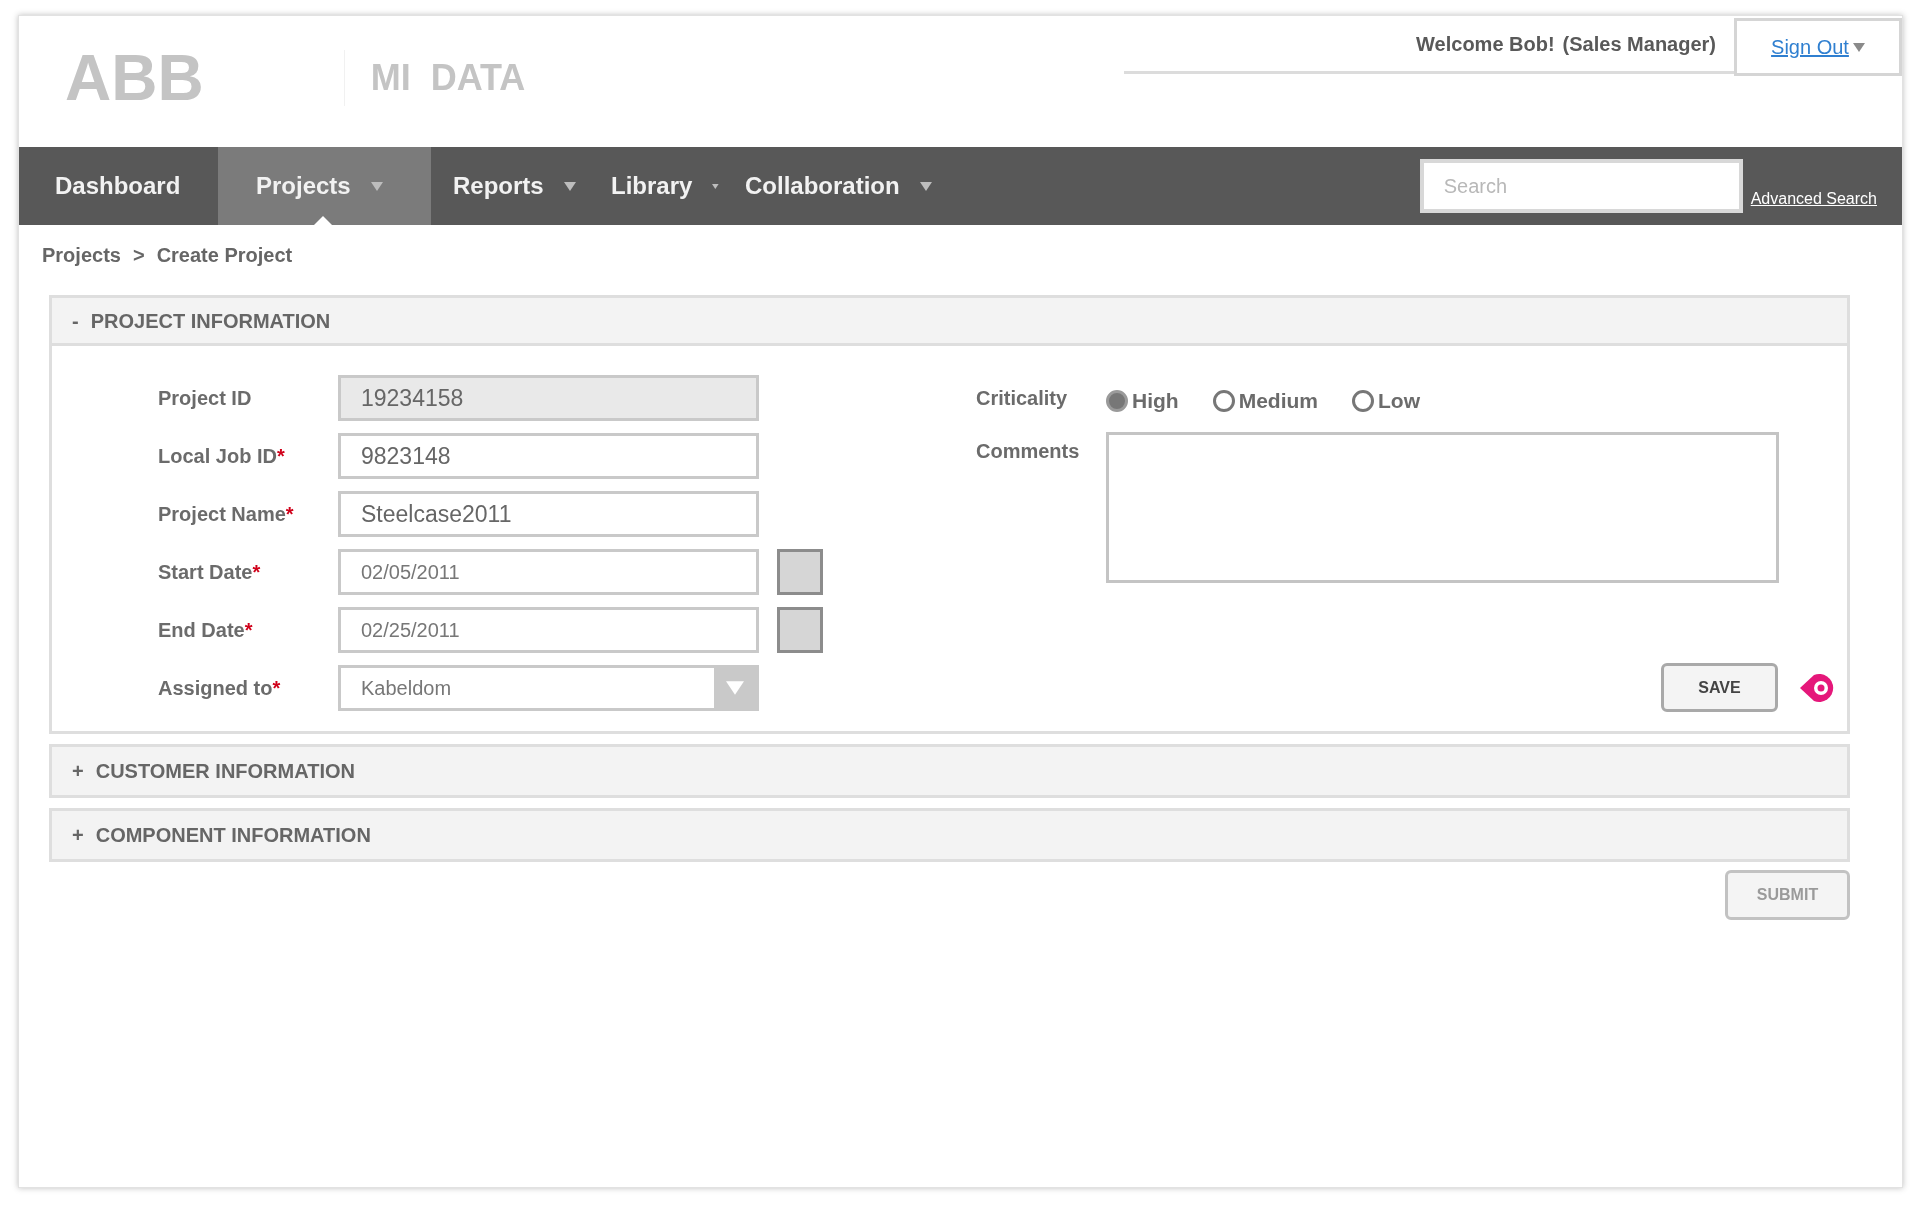 The image size is (1920, 1206). What do you see at coordinates (205, 398) in the screenshot?
I see `field-label: Project ID` at bounding box center [205, 398].